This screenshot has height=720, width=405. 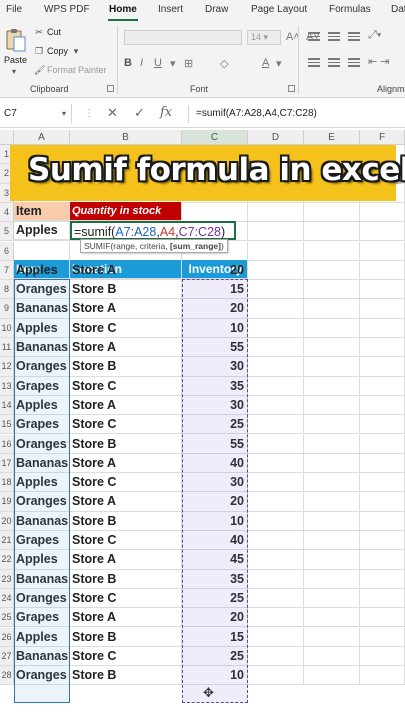 I want to click on formula-input: =sumif(A7:A28,A4,C7:C28), so click(x=256, y=113).